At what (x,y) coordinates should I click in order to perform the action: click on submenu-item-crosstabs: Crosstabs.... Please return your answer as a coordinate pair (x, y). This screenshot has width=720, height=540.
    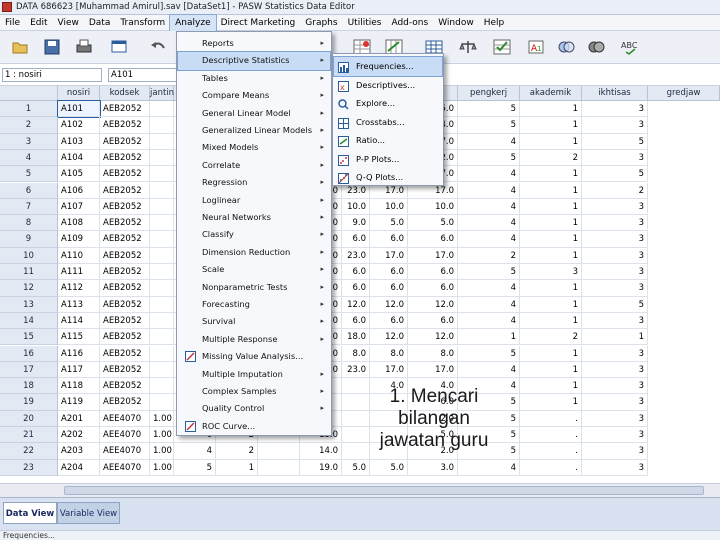
    Looking at the image, I should click on (388, 122).